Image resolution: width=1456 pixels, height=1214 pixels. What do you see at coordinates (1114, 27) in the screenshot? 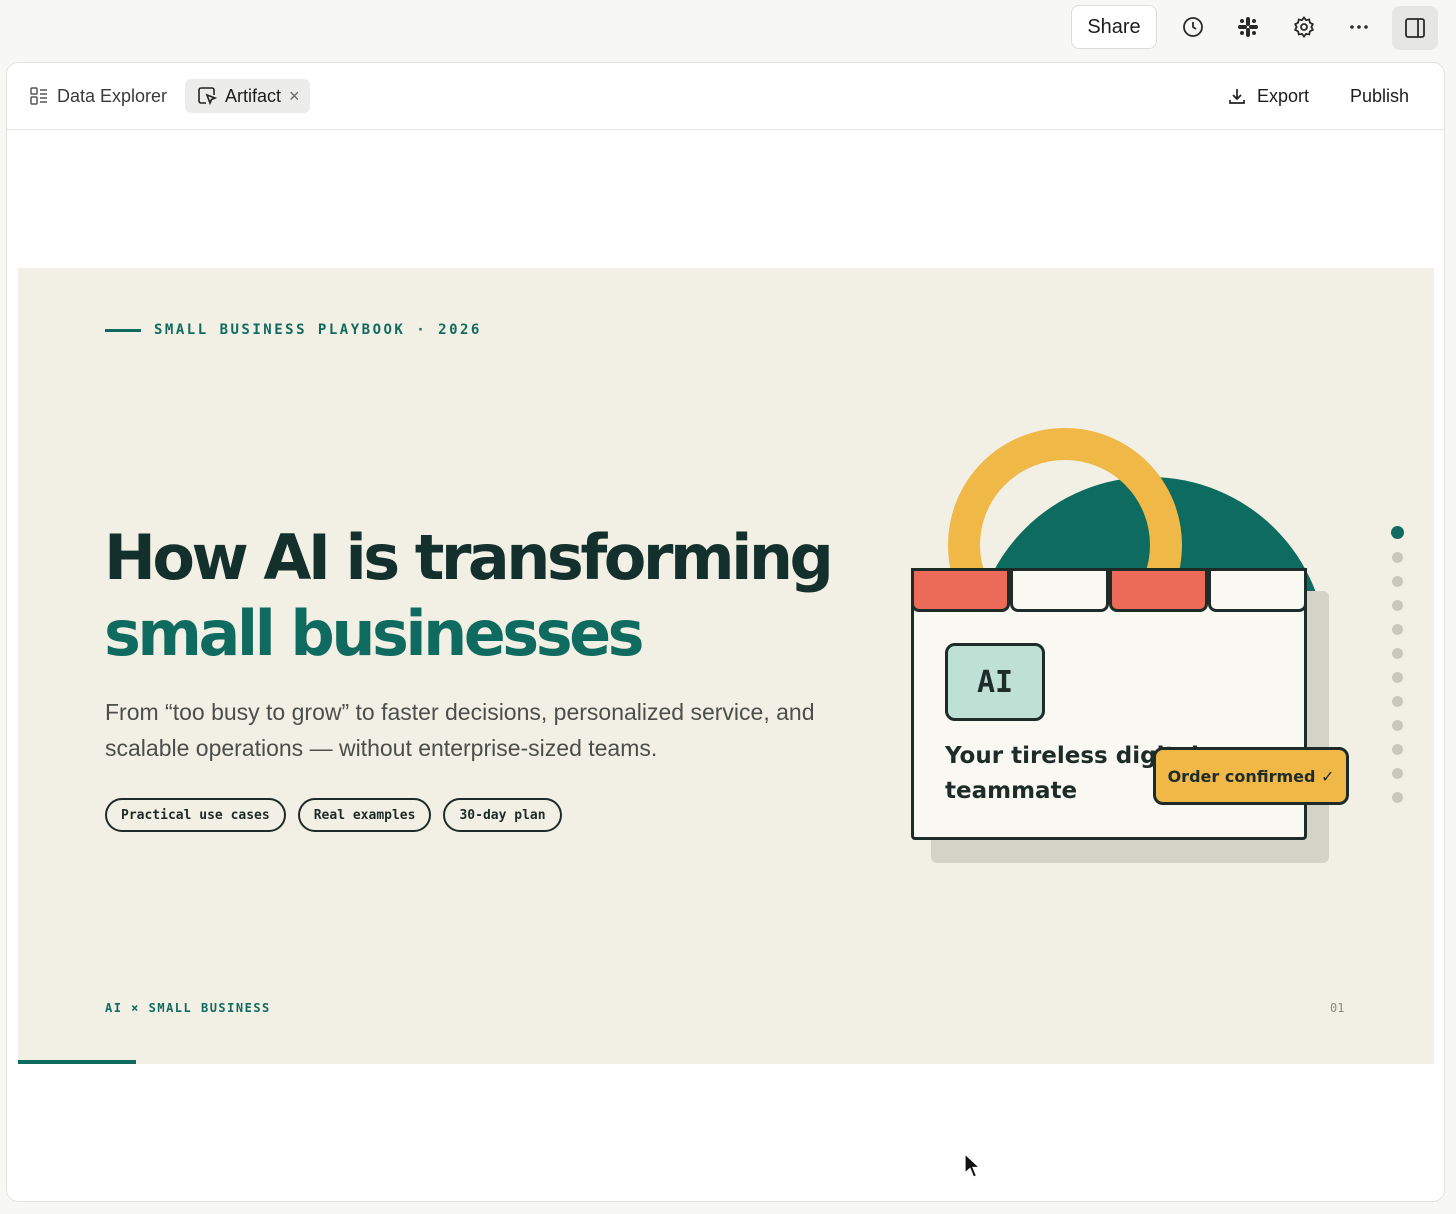
I see `share-button: Share` at bounding box center [1114, 27].